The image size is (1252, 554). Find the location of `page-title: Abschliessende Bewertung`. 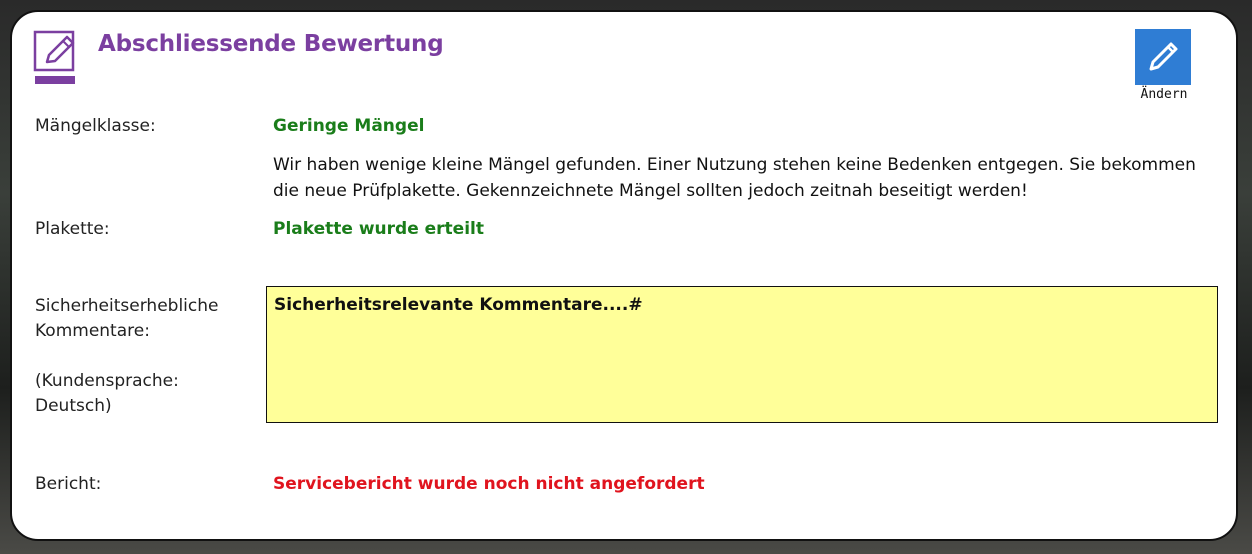

page-title: Abschliessende Bewertung is located at coordinates (271, 44).